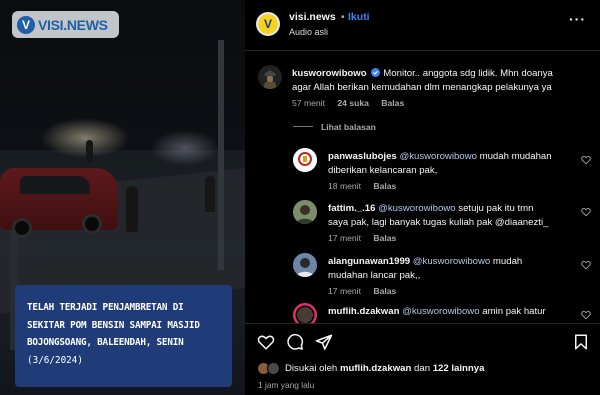 The height and width of the screenshot is (395, 600). Describe the element at coordinates (105, 342) in the screenshot. I see `caption-line: BOJONGSOANG, BALEENDAH, SENIN` at that location.